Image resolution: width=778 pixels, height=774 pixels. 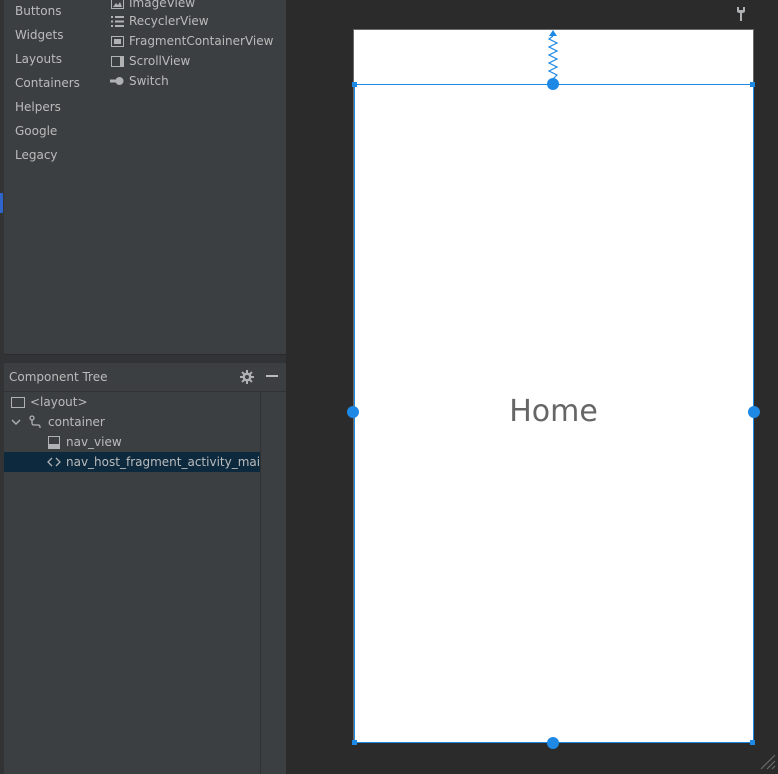 I want to click on code-tag-icon, so click(x=54, y=462).